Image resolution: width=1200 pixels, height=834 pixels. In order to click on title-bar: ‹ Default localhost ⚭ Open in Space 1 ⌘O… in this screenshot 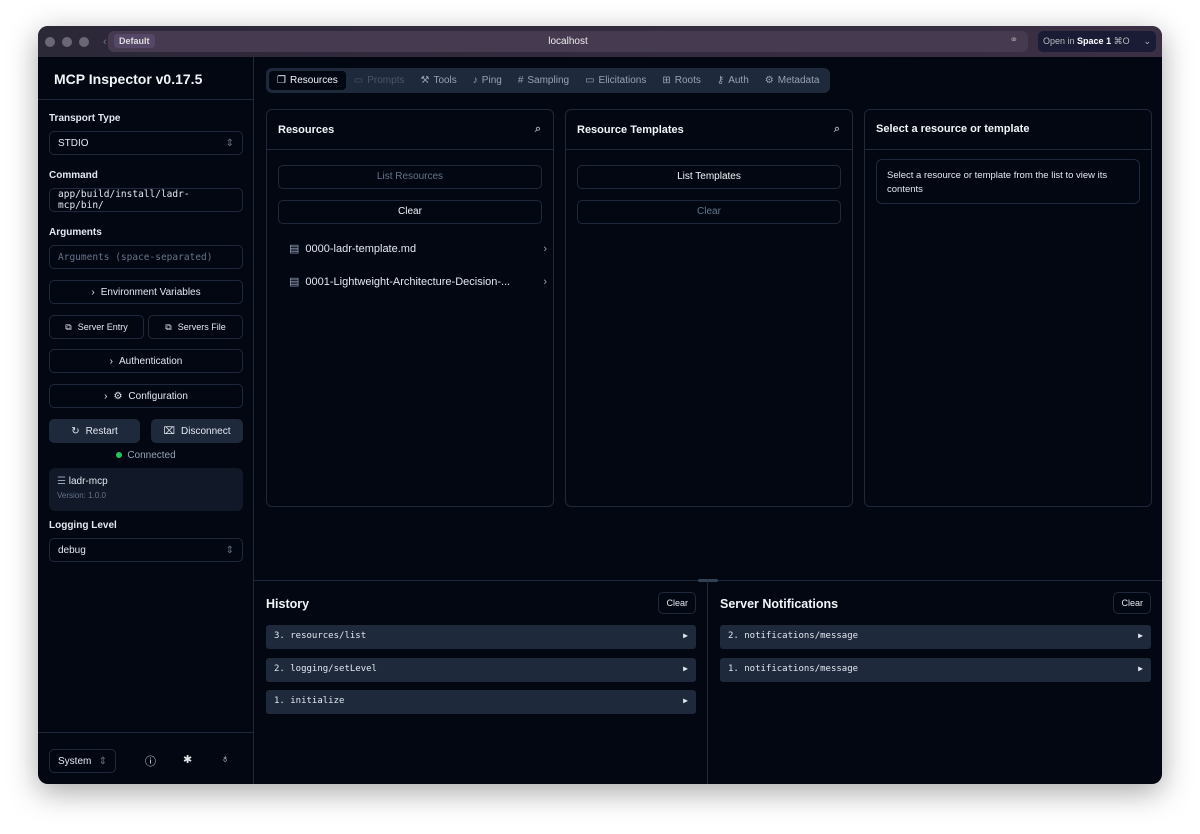, I will do `click(600, 41)`.